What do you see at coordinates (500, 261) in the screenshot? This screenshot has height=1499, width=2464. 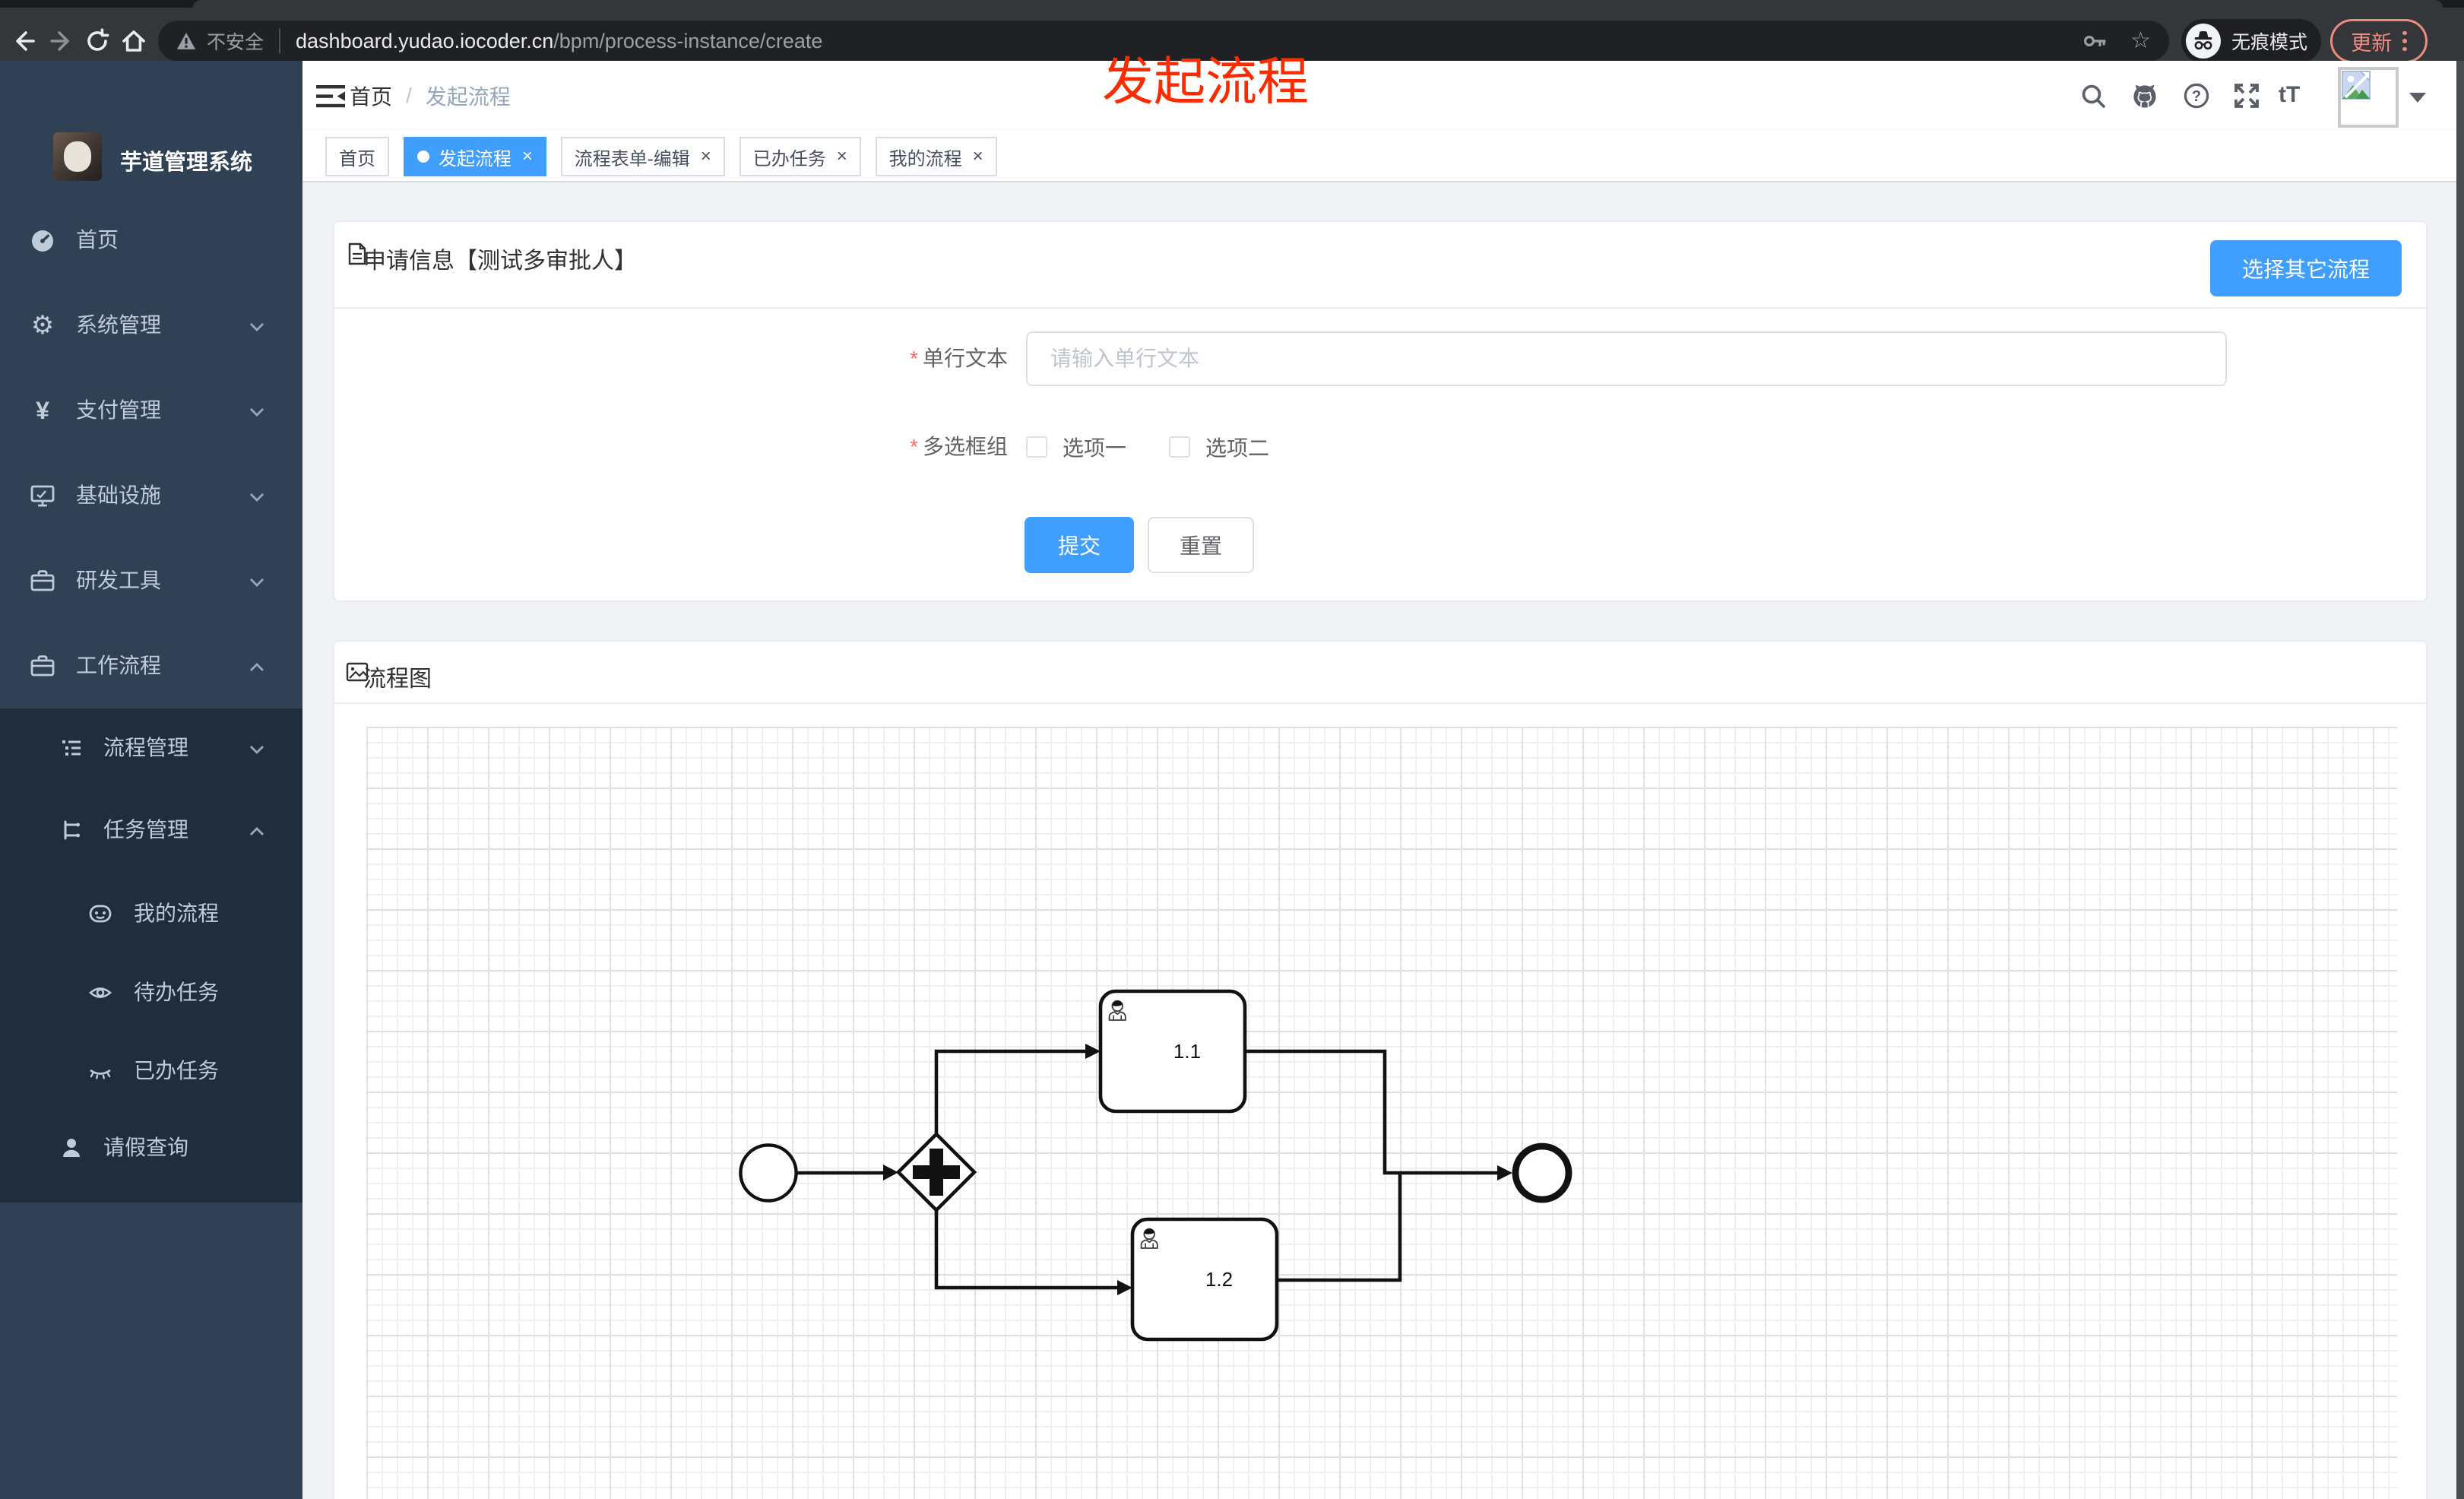 I see `card-title: 申请信息【测试多审批人】` at bounding box center [500, 261].